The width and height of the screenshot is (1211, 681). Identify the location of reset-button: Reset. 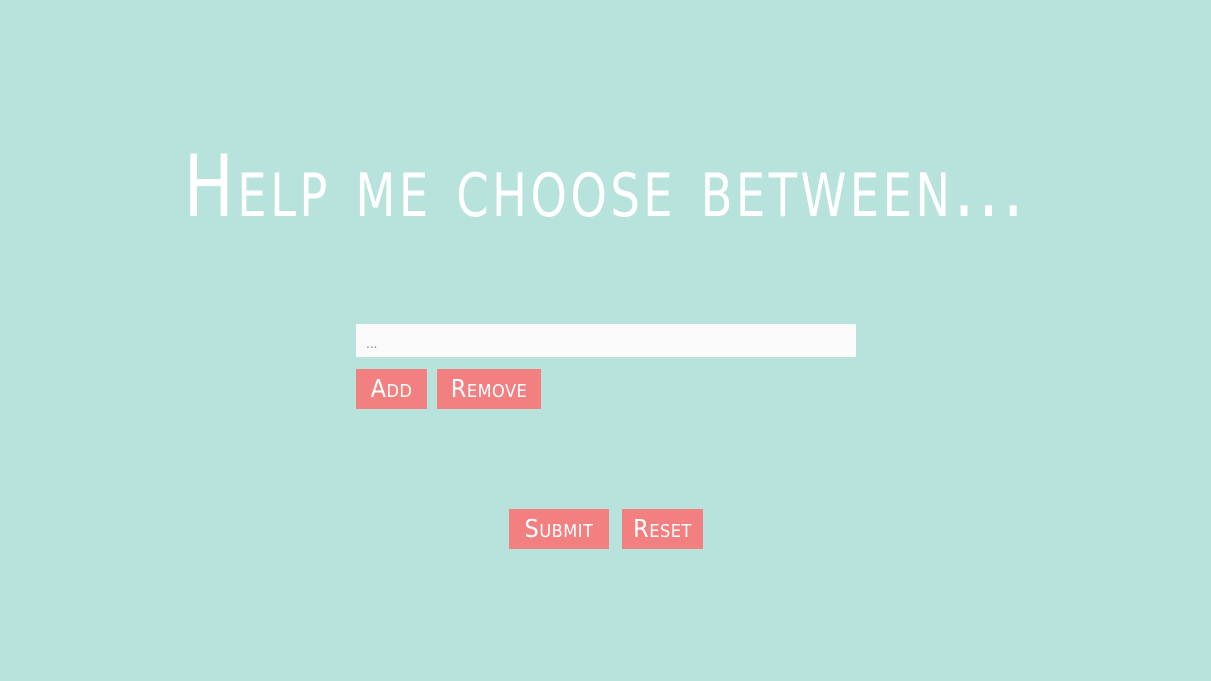
(662, 529).